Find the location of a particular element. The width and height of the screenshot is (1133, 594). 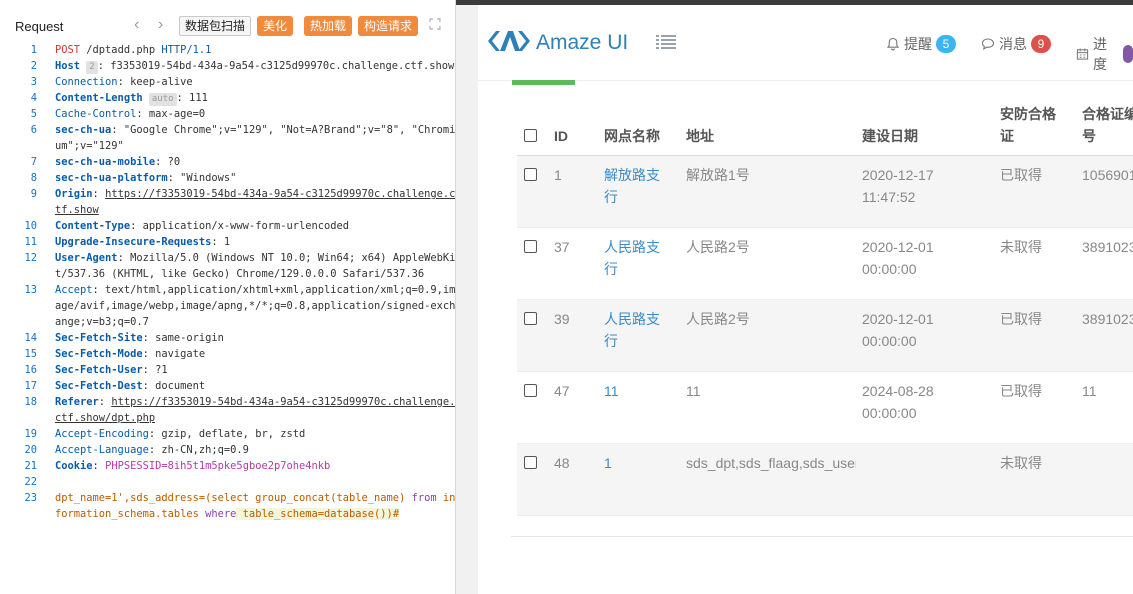

cell-date: 2020-12-01 00:00:00 is located at coordinates (898, 330).